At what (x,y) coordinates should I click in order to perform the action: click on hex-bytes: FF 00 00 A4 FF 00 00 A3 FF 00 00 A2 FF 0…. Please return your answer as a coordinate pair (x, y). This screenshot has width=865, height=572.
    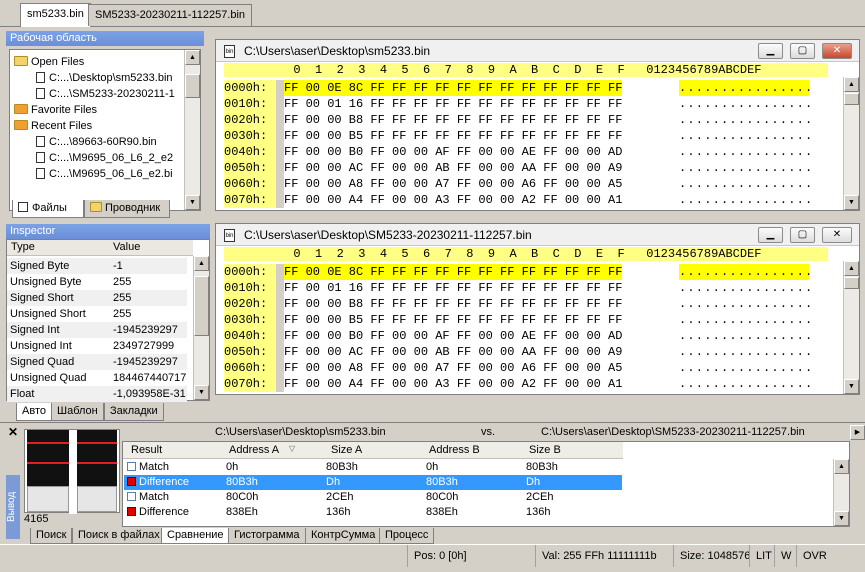
    Looking at the image, I should click on (453, 200).